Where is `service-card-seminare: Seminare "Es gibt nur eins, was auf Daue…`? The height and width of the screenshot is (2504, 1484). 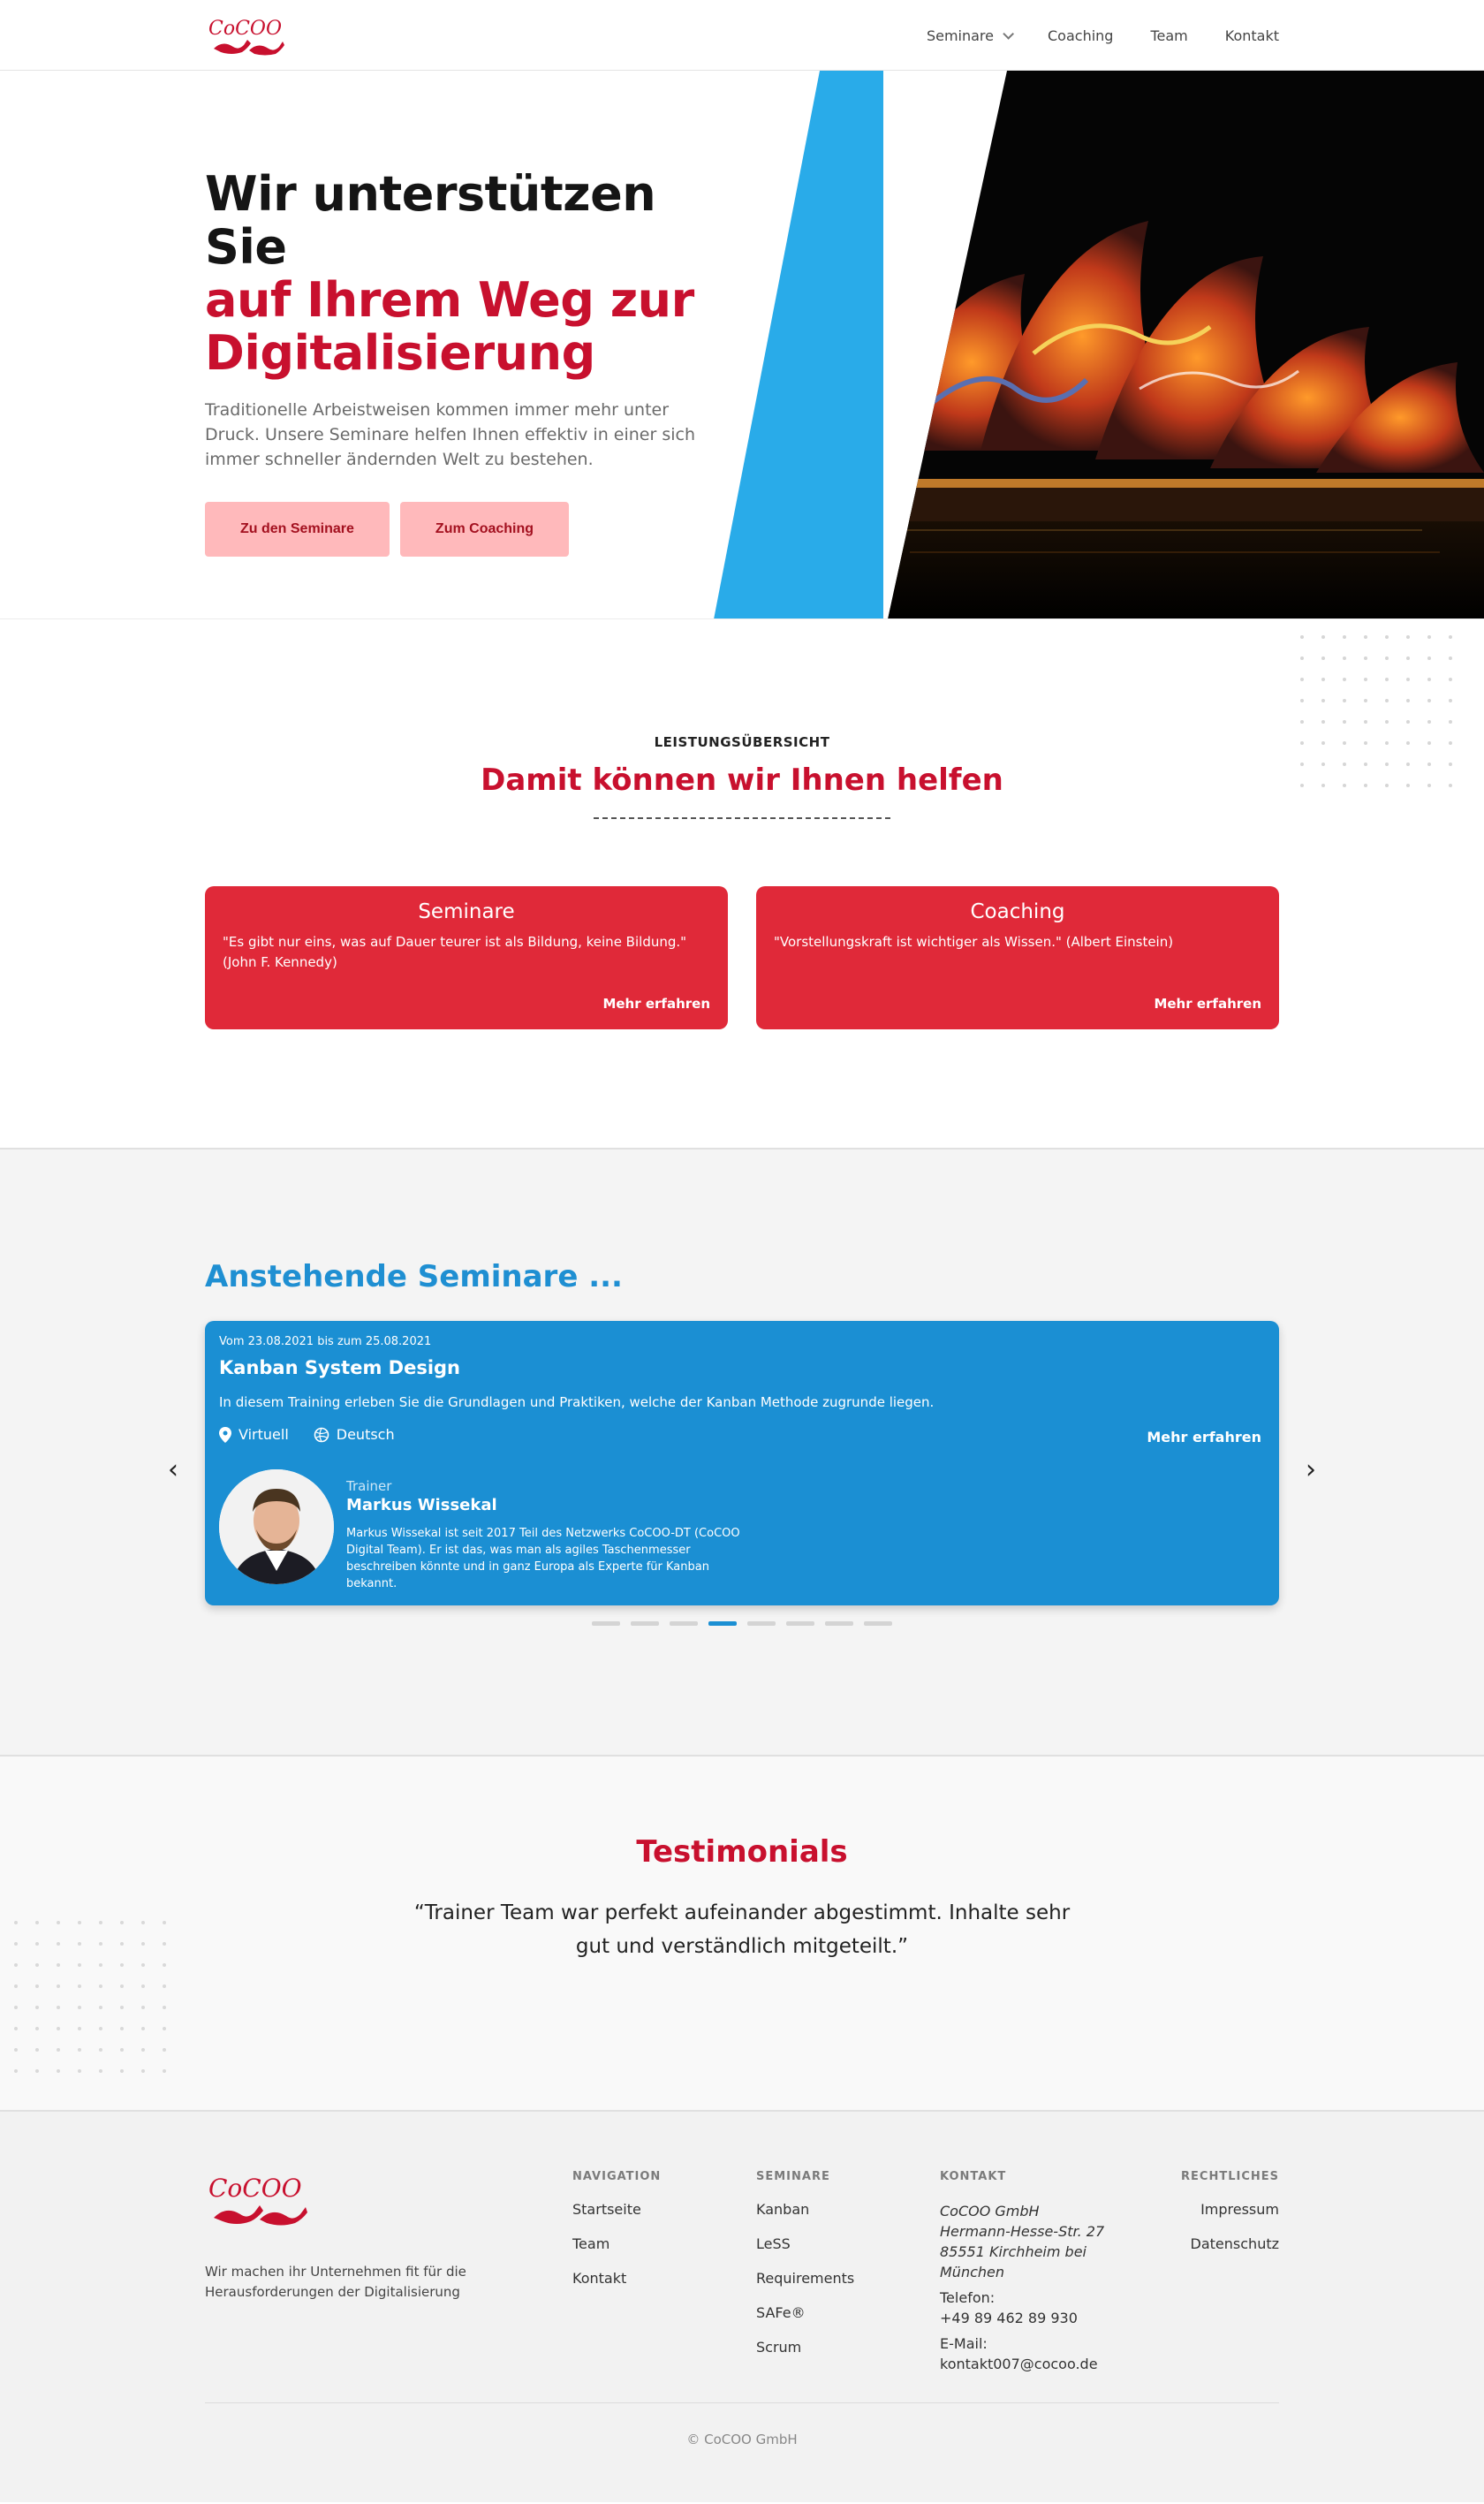
service-card-seminare: Seminare "Es gibt nur eins, was auf Daue… is located at coordinates (466, 957).